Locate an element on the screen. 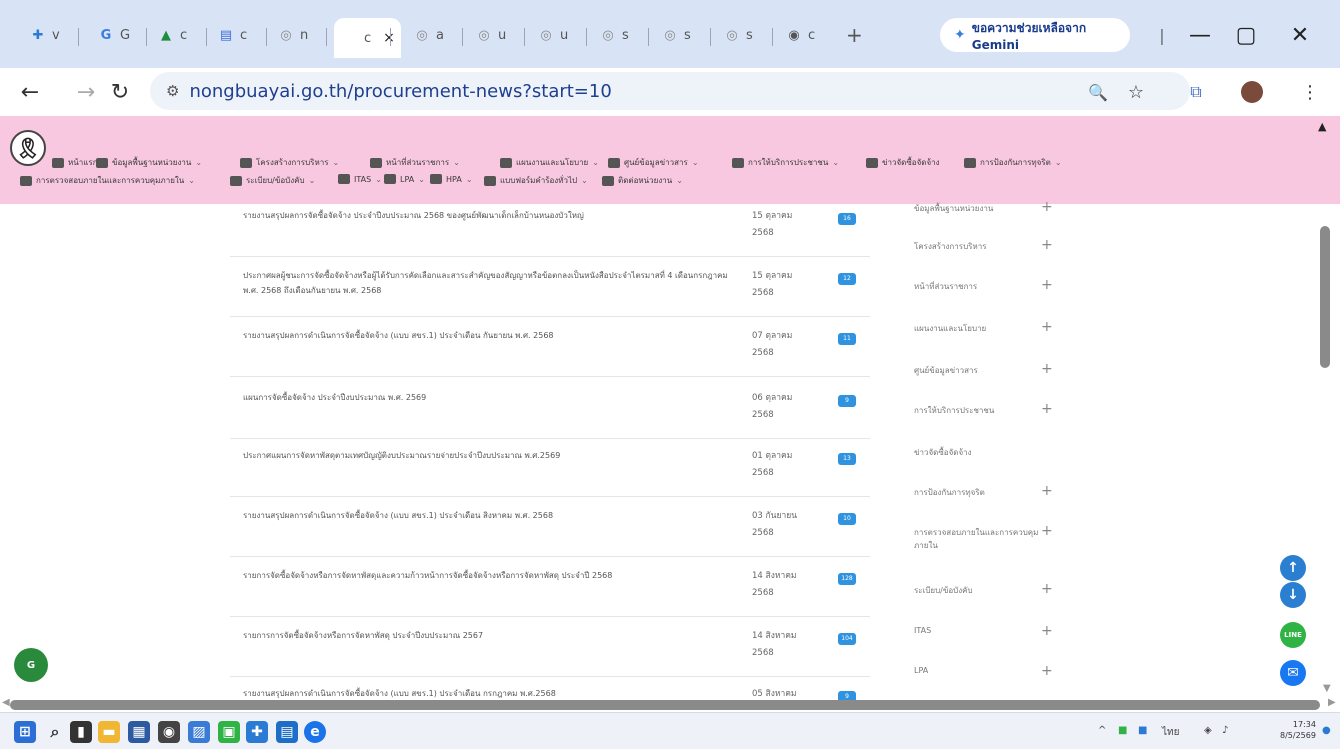 Image resolution: width=1340 pixels, height=749 pixels. nav-item: ศูนย์ข้อมูลข่าวสาร ⌄ is located at coordinates (653, 162).